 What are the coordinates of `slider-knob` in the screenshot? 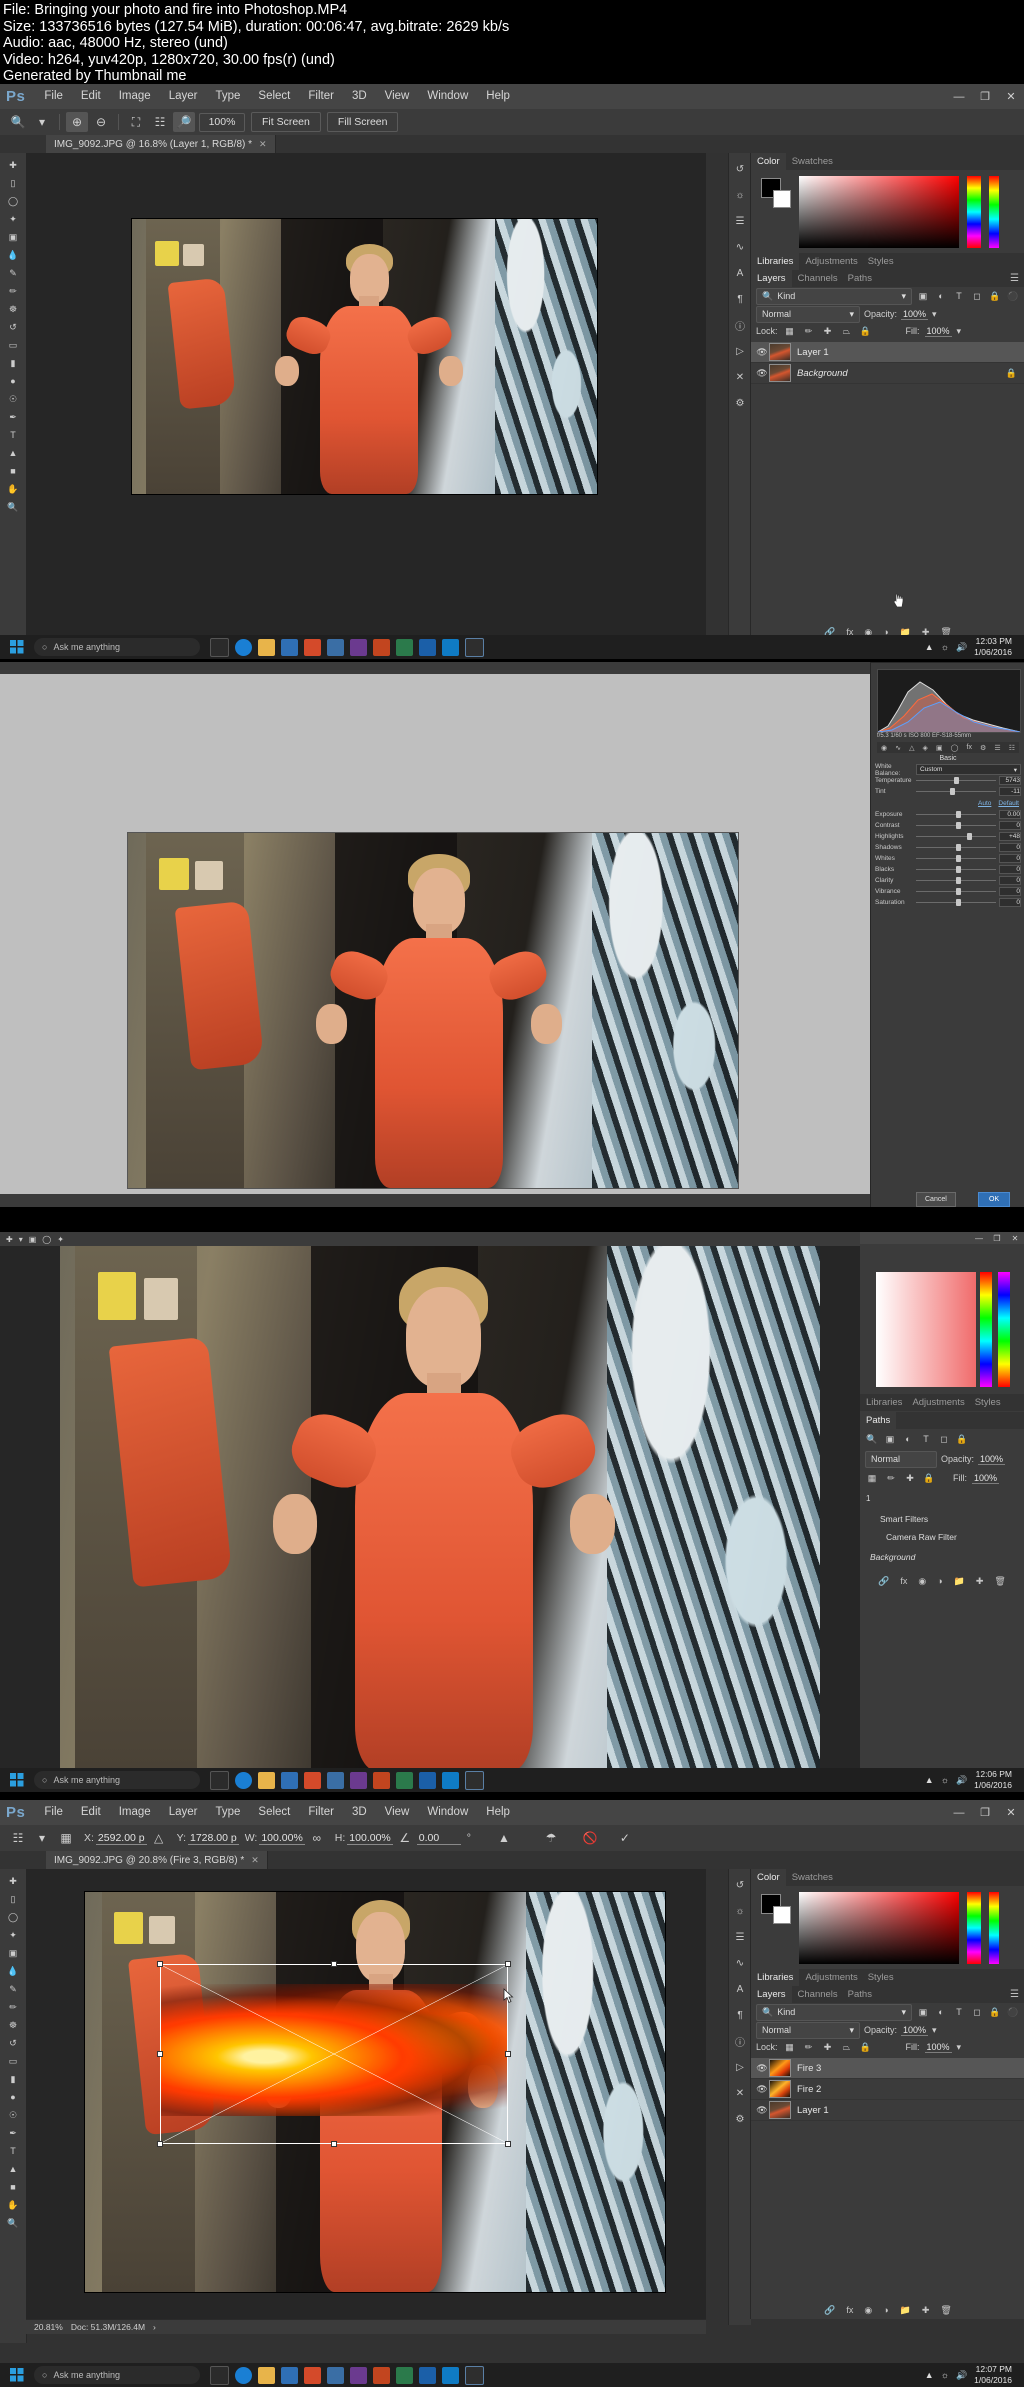 It's located at (957, 780).